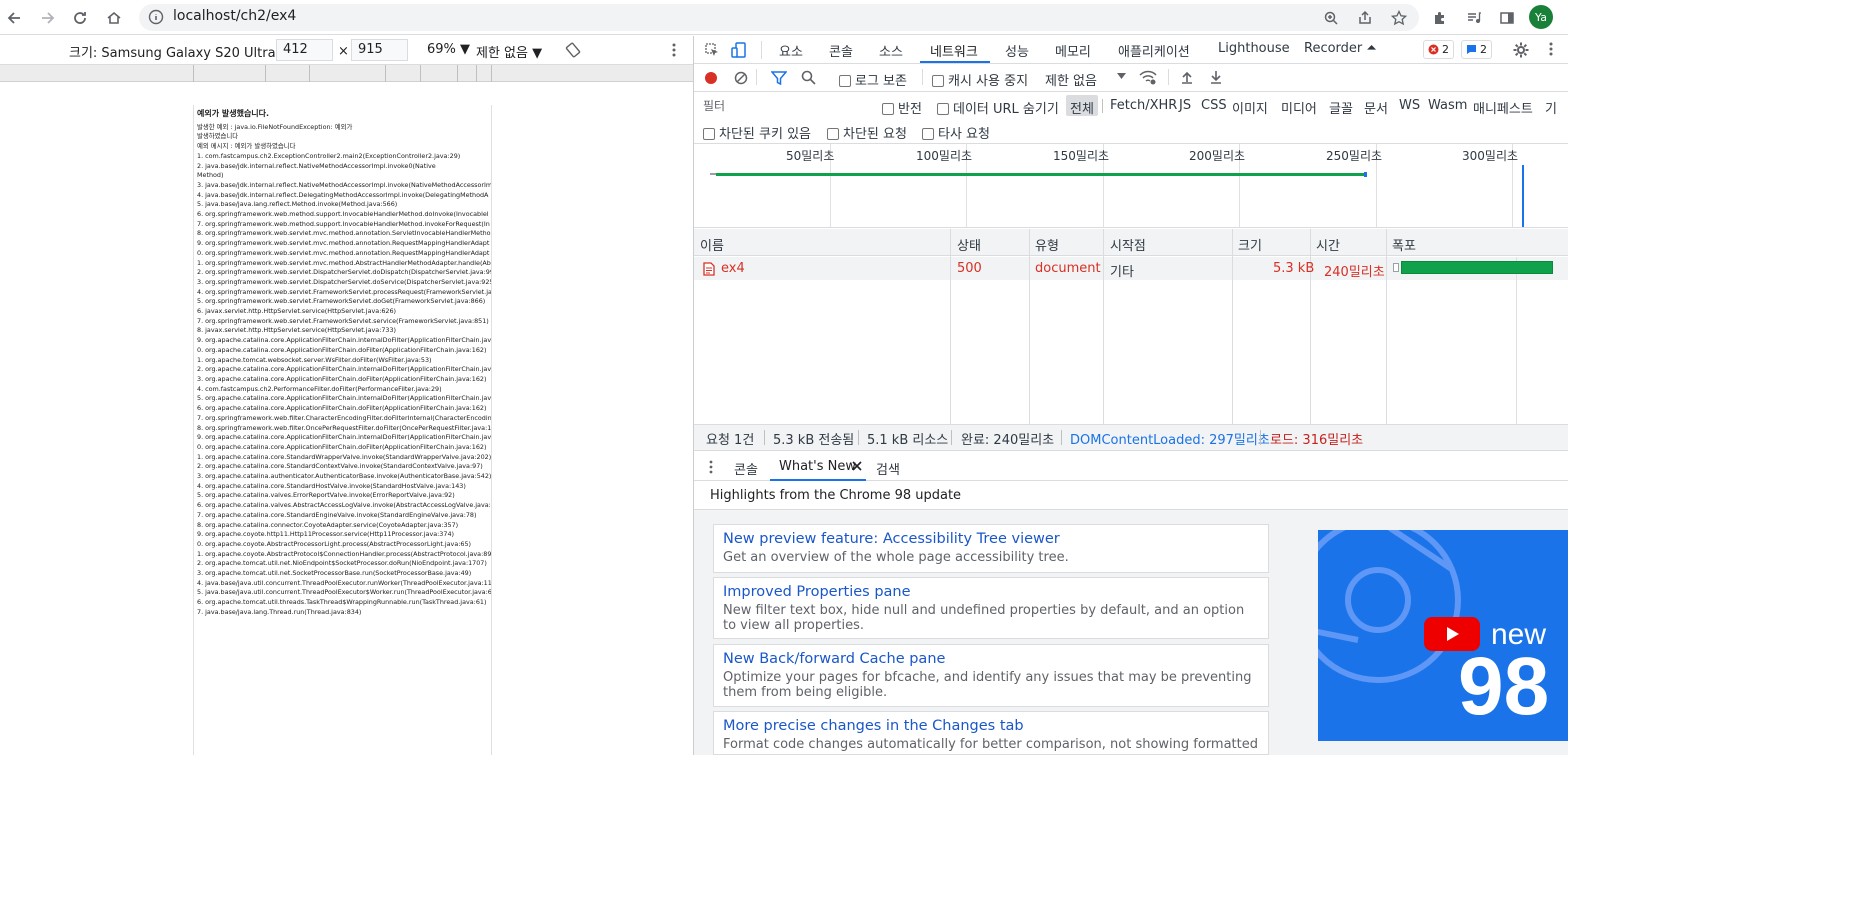 This screenshot has width=1874, height=902. What do you see at coordinates (956, 132) in the screenshot?
I see `third-party-checkbox: 타사 요청` at bounding box center [956, 132].